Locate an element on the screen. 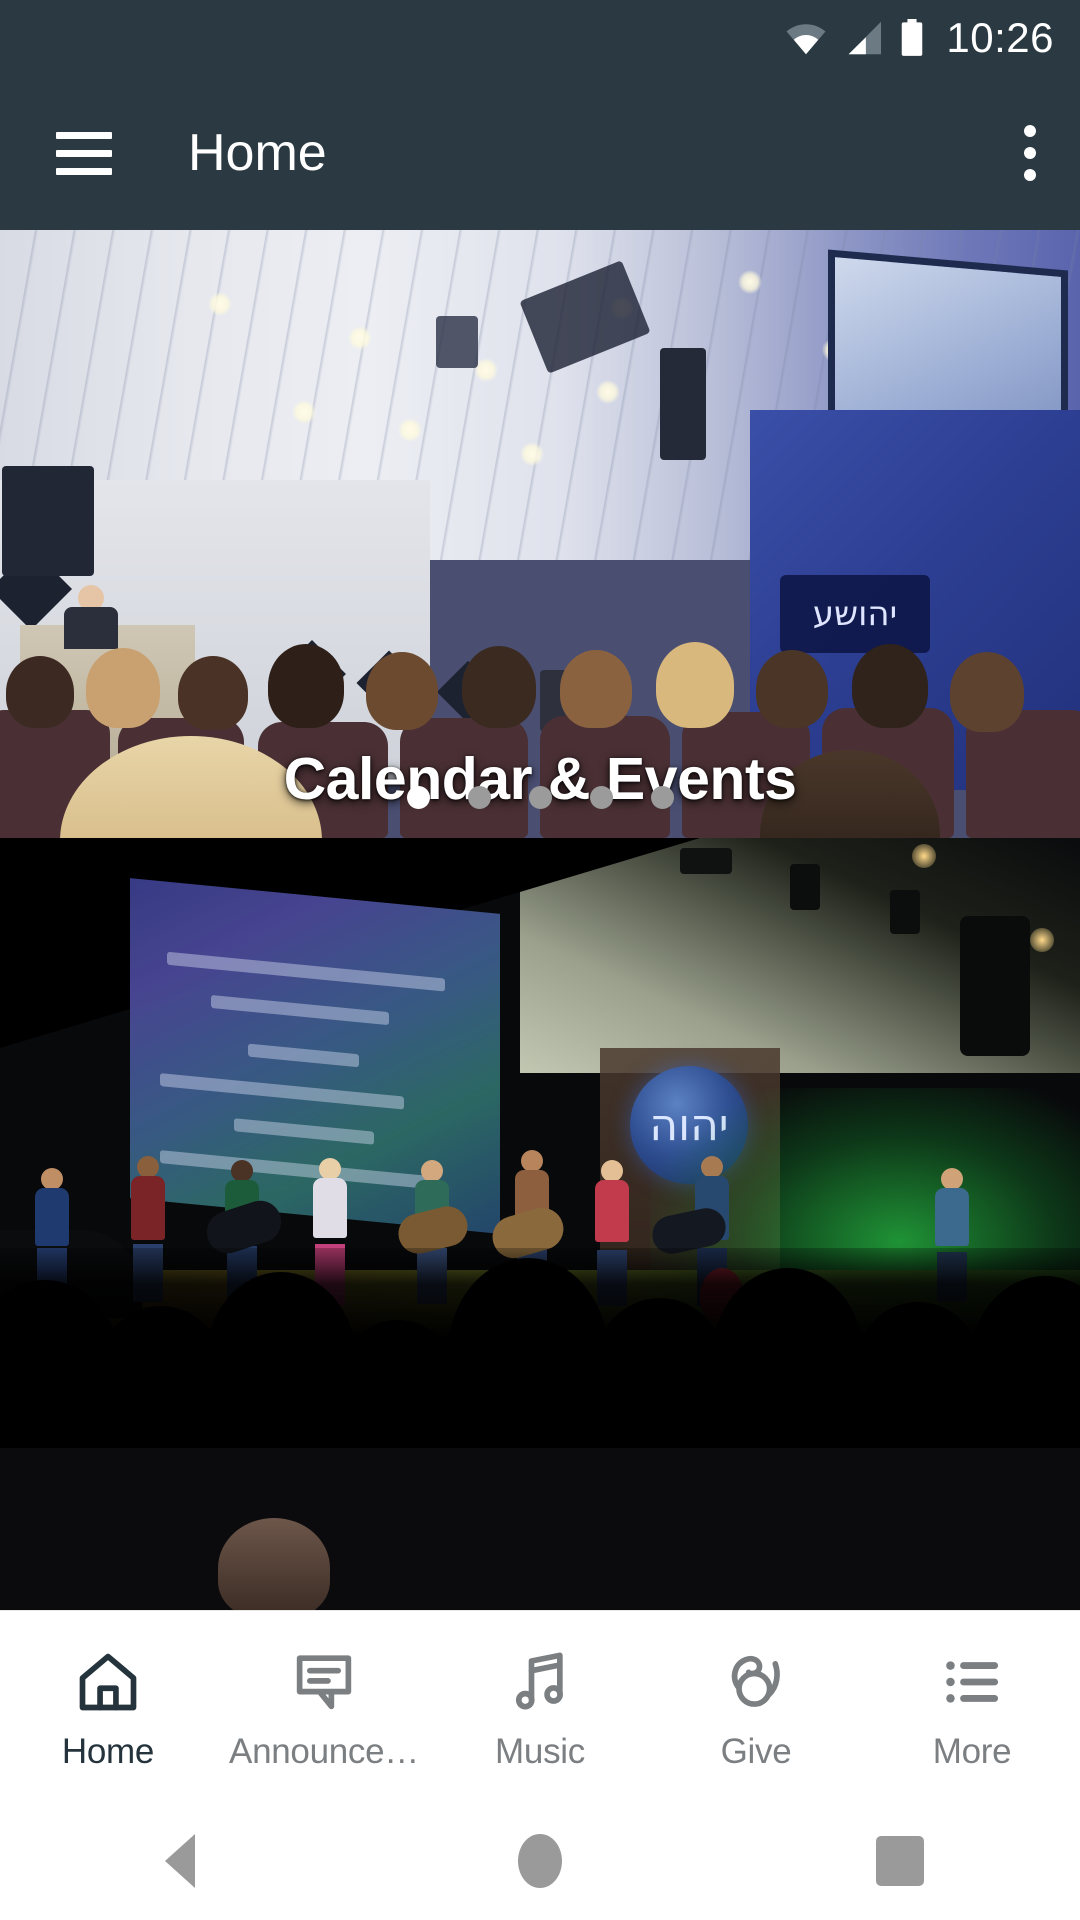 This screenshot has width=1080, height=1920. recents-square-icon is located at coordinates (900, 1861).